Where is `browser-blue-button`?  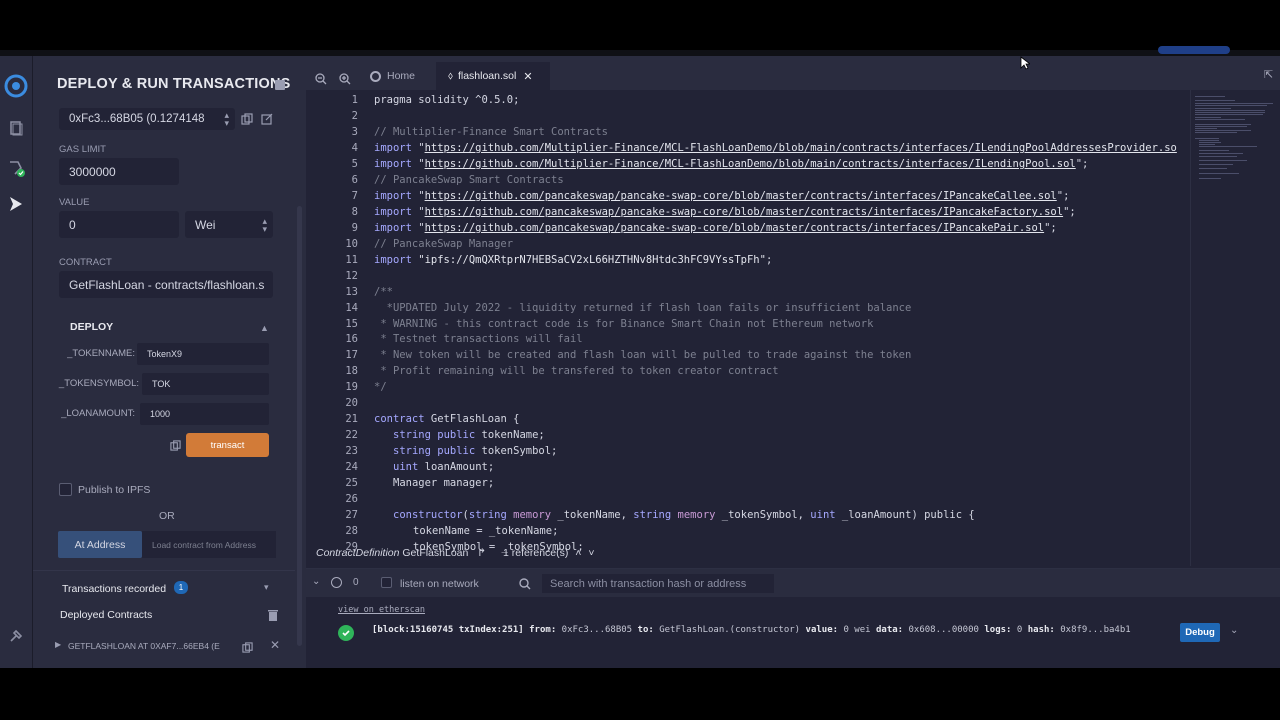 browser-blue-button is located at coordinates (1194, 50).